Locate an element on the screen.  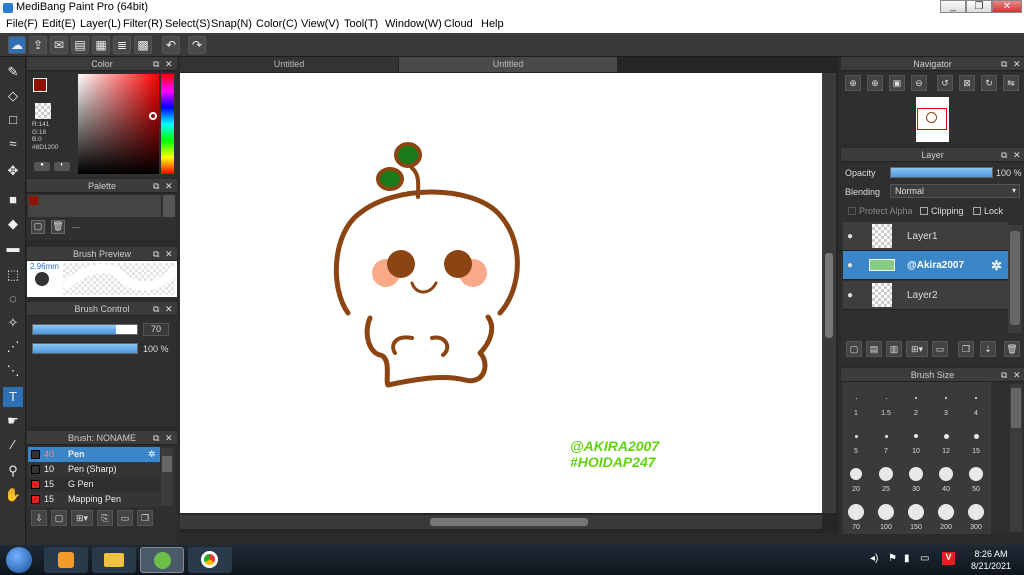
transparent-color-swatch is located at coordinates (43, 111).